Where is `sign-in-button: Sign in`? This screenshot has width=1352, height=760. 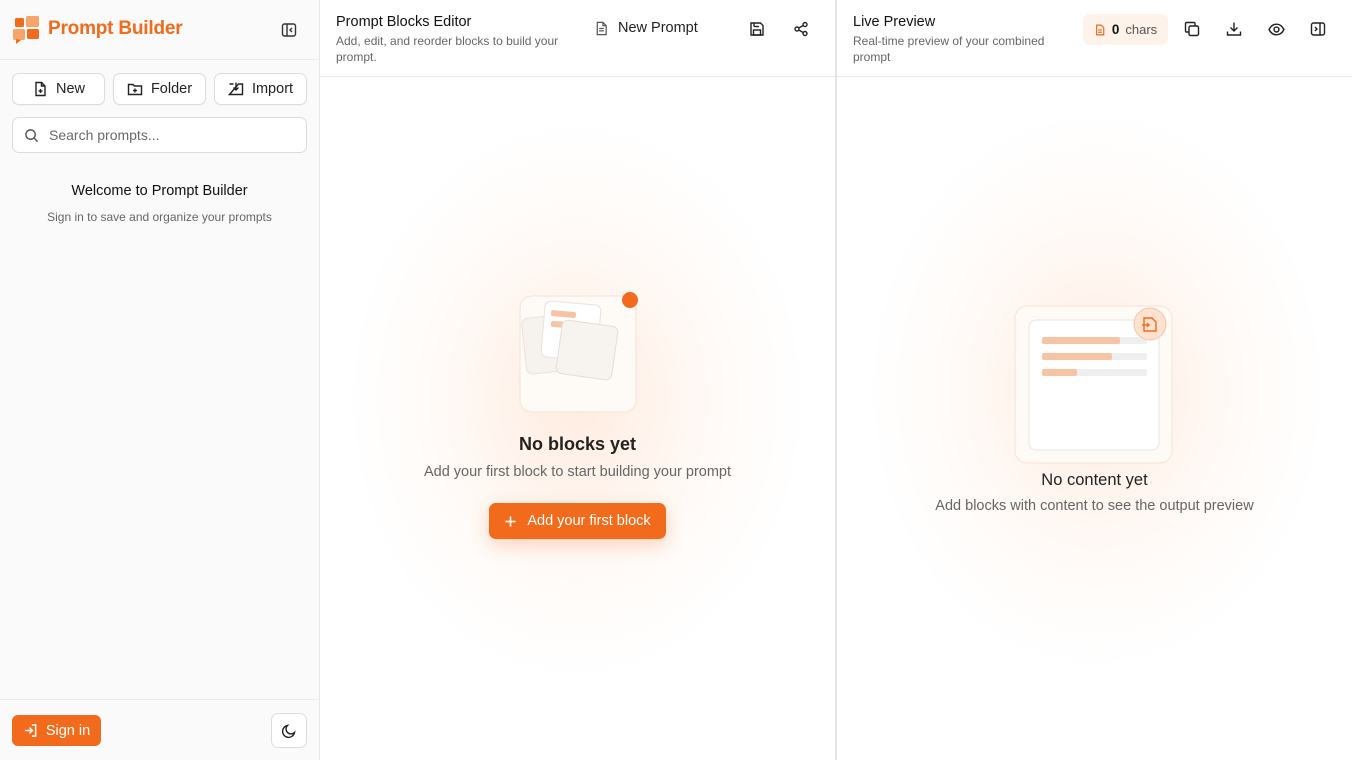 sign-in-button: Sign in is located at coordinates (56, 730).